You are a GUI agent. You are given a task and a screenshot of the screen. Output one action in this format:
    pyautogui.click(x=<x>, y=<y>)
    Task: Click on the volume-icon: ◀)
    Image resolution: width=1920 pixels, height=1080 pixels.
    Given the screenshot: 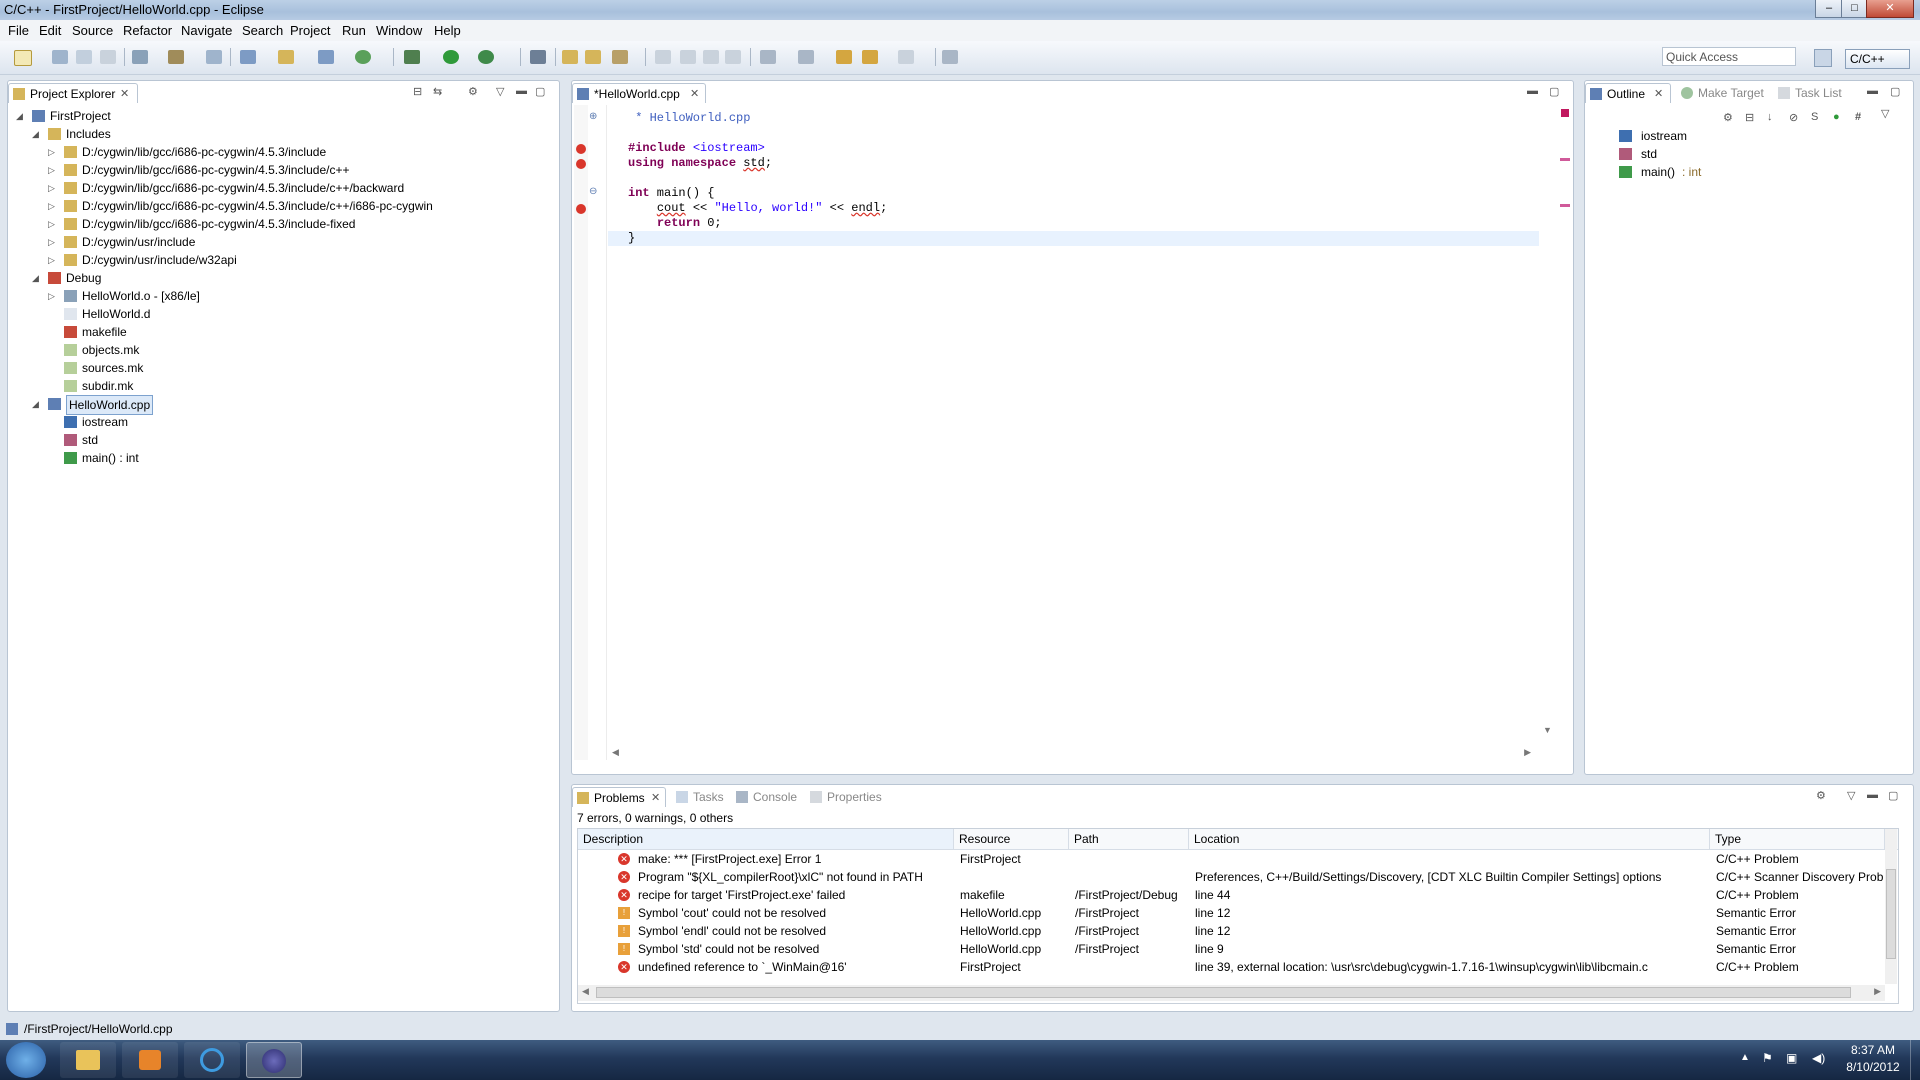 What is the action you would take?
    pyautogui.click(x=1818, y=1058)
    